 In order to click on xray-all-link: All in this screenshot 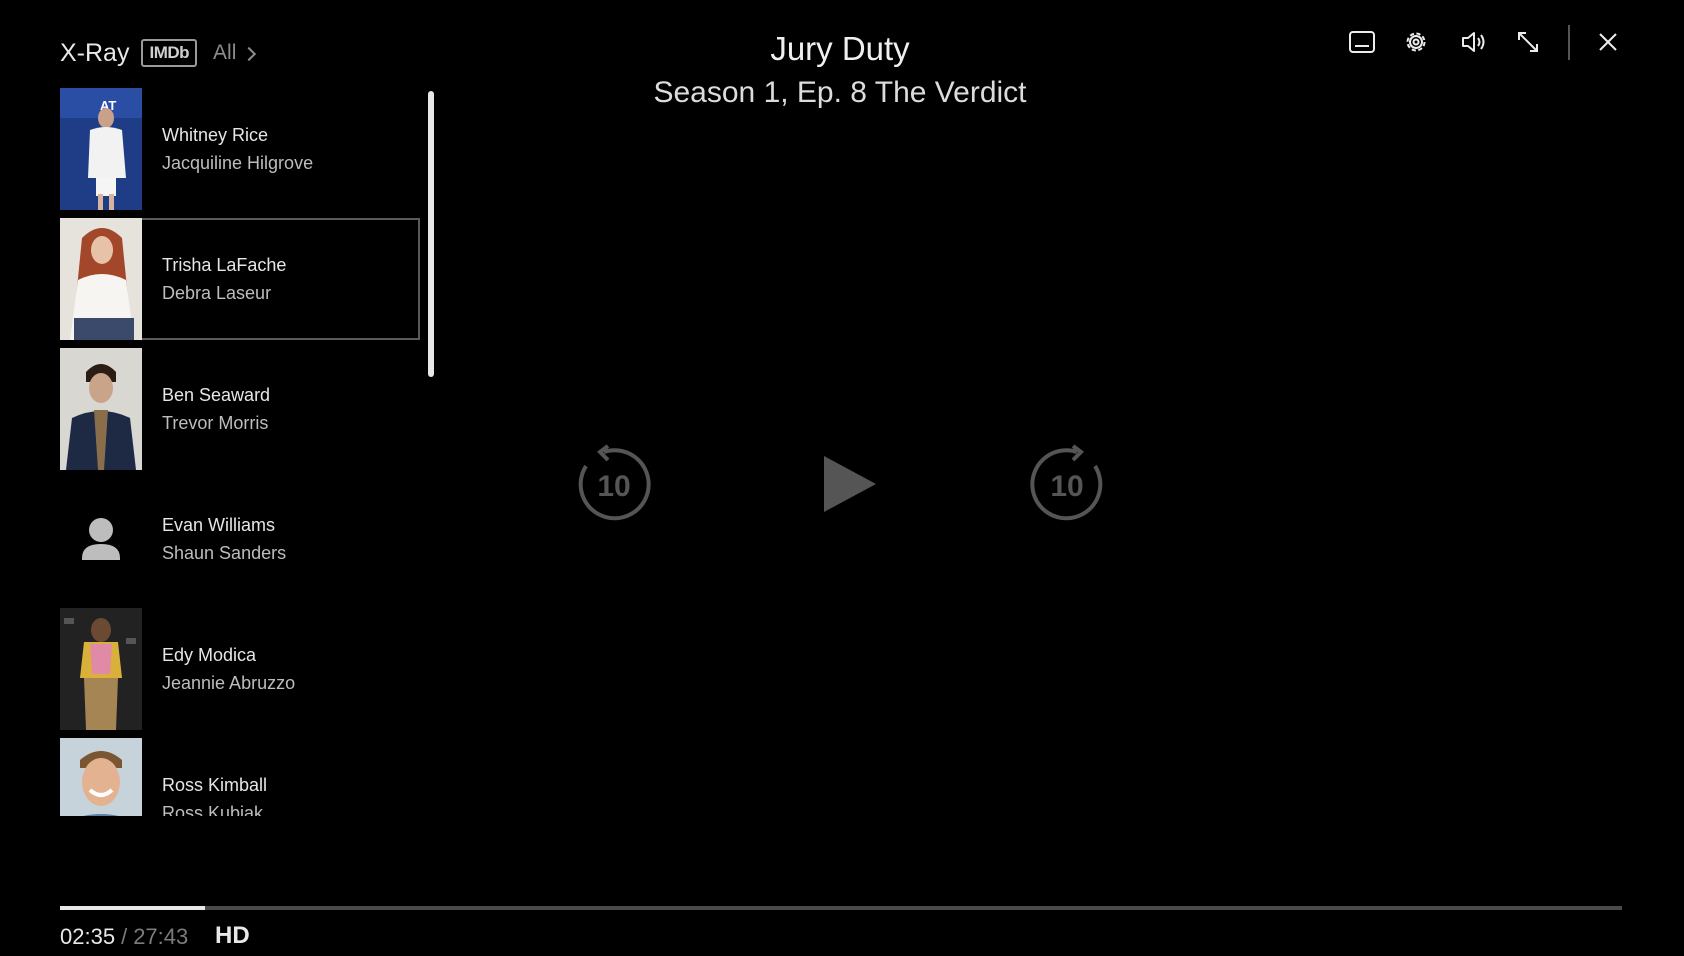, I will do `click(235, 53)`.